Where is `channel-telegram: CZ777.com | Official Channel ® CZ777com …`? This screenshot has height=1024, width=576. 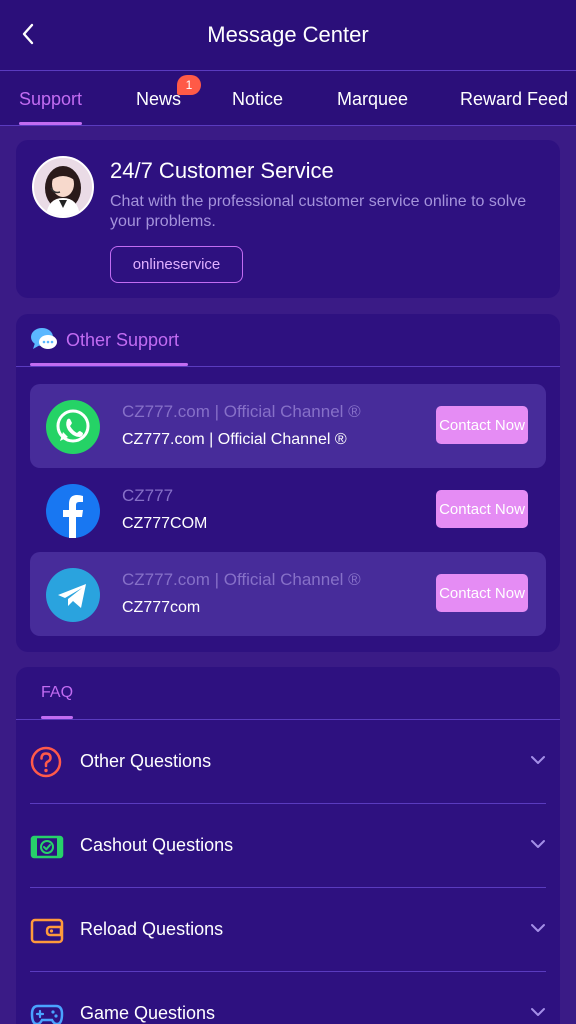
channel-telegram: CZ777.com | Official Channel ® CZ777com … is located at coordinates (288, 594).